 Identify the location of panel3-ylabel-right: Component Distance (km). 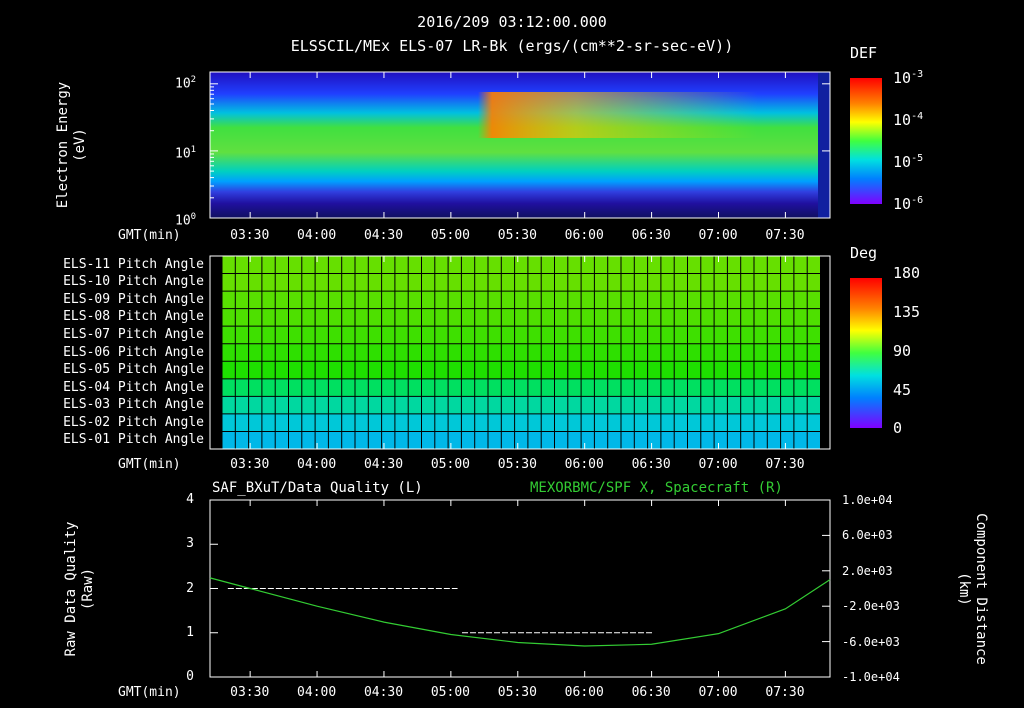
(972, 589).